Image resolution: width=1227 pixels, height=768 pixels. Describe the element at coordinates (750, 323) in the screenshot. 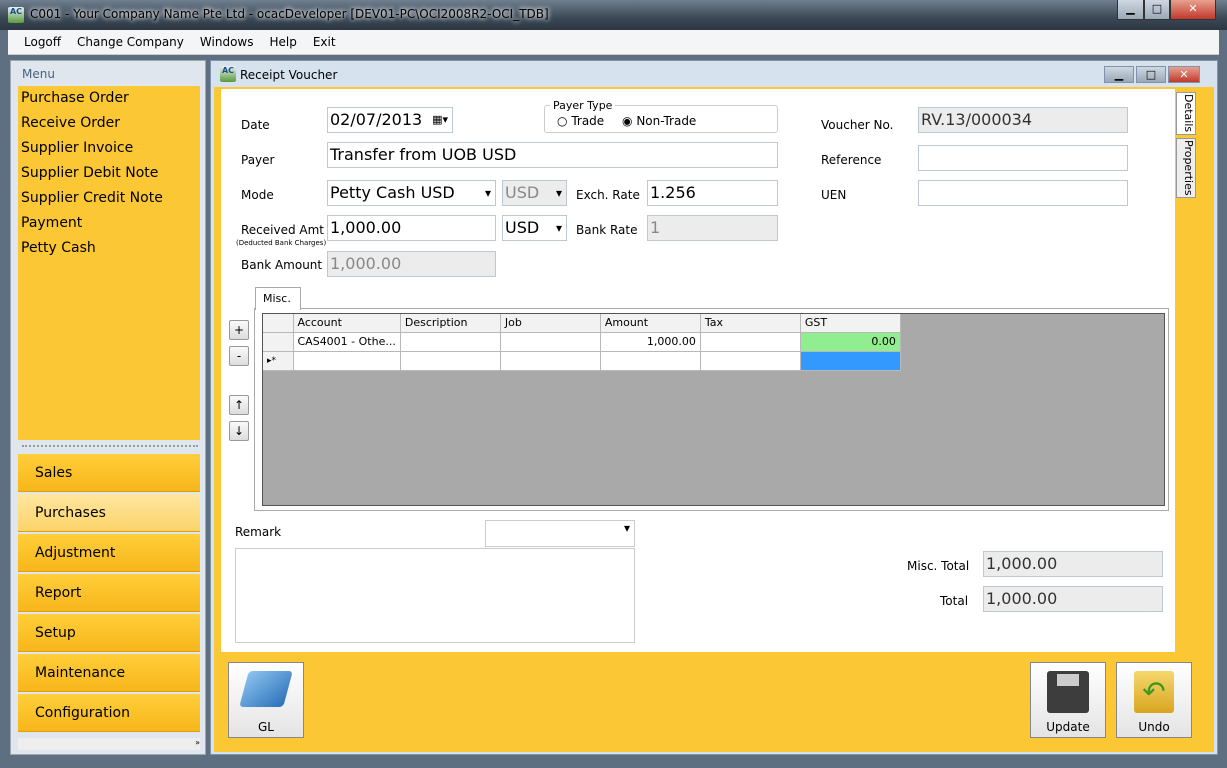

I see `column-header: Tax` at that location.